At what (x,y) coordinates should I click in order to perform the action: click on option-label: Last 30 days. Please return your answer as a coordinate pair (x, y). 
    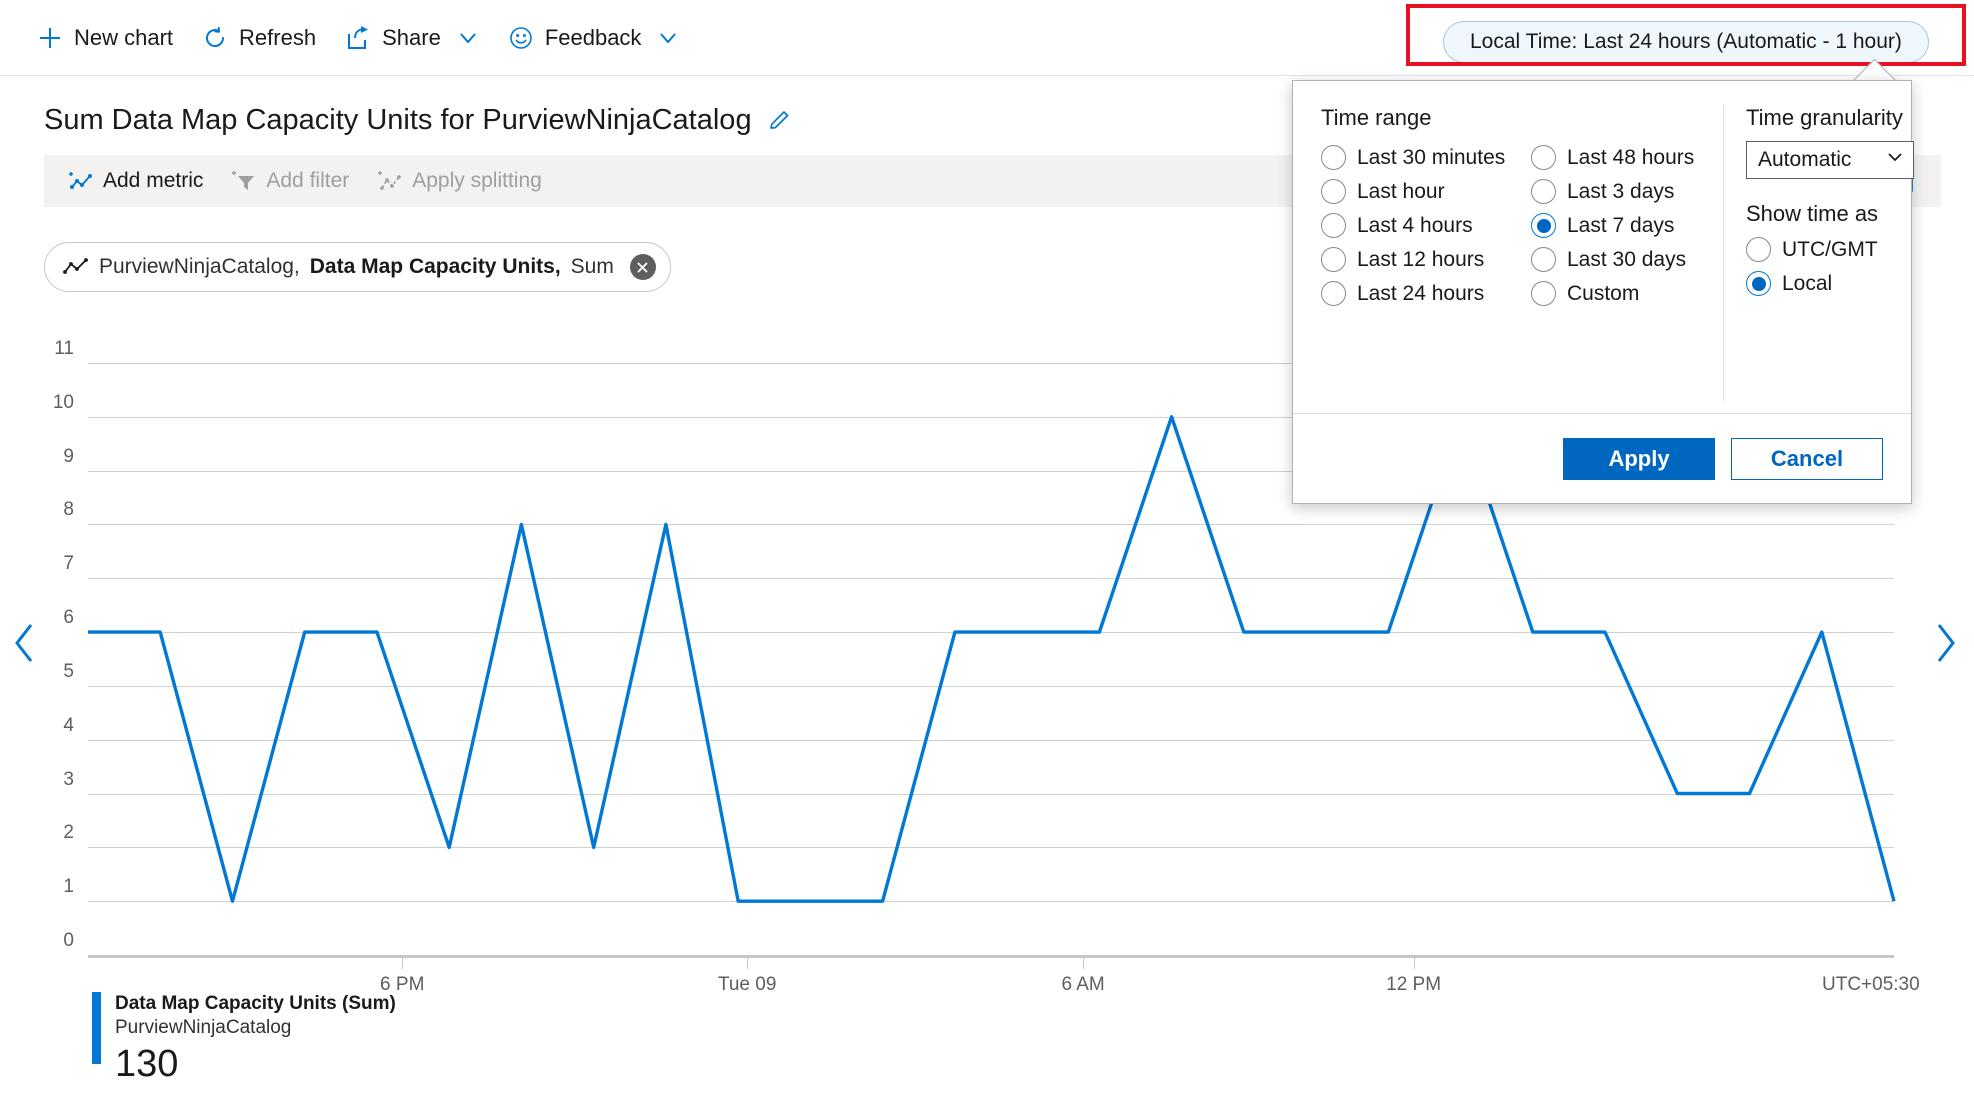
    Looking at the image, I should click on (1627, 259).